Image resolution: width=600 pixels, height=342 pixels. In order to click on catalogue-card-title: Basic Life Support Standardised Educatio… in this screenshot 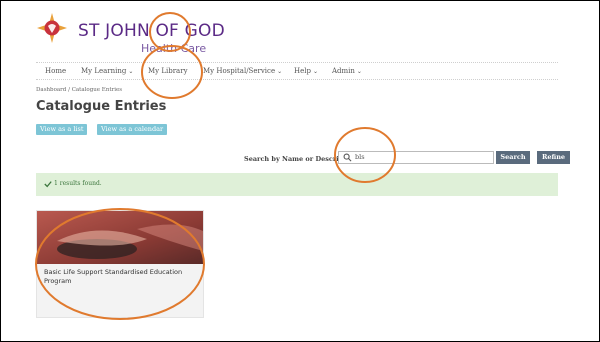, I will do `click(120, 277)`.